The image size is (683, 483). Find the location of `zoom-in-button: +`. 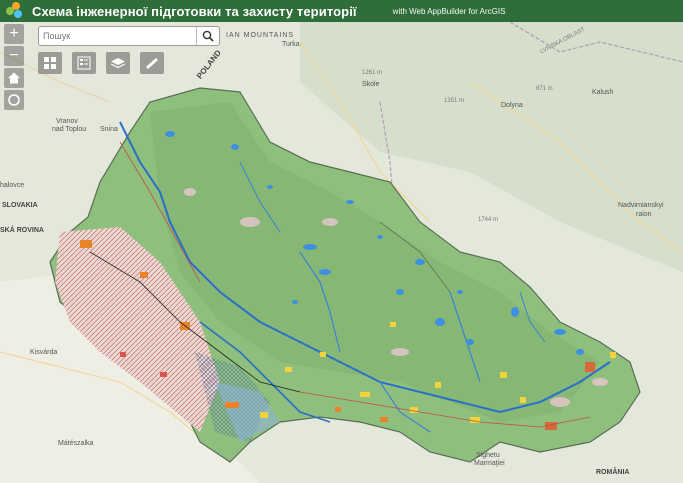

zoom-in-button: + is located at coordinates (14, 34).